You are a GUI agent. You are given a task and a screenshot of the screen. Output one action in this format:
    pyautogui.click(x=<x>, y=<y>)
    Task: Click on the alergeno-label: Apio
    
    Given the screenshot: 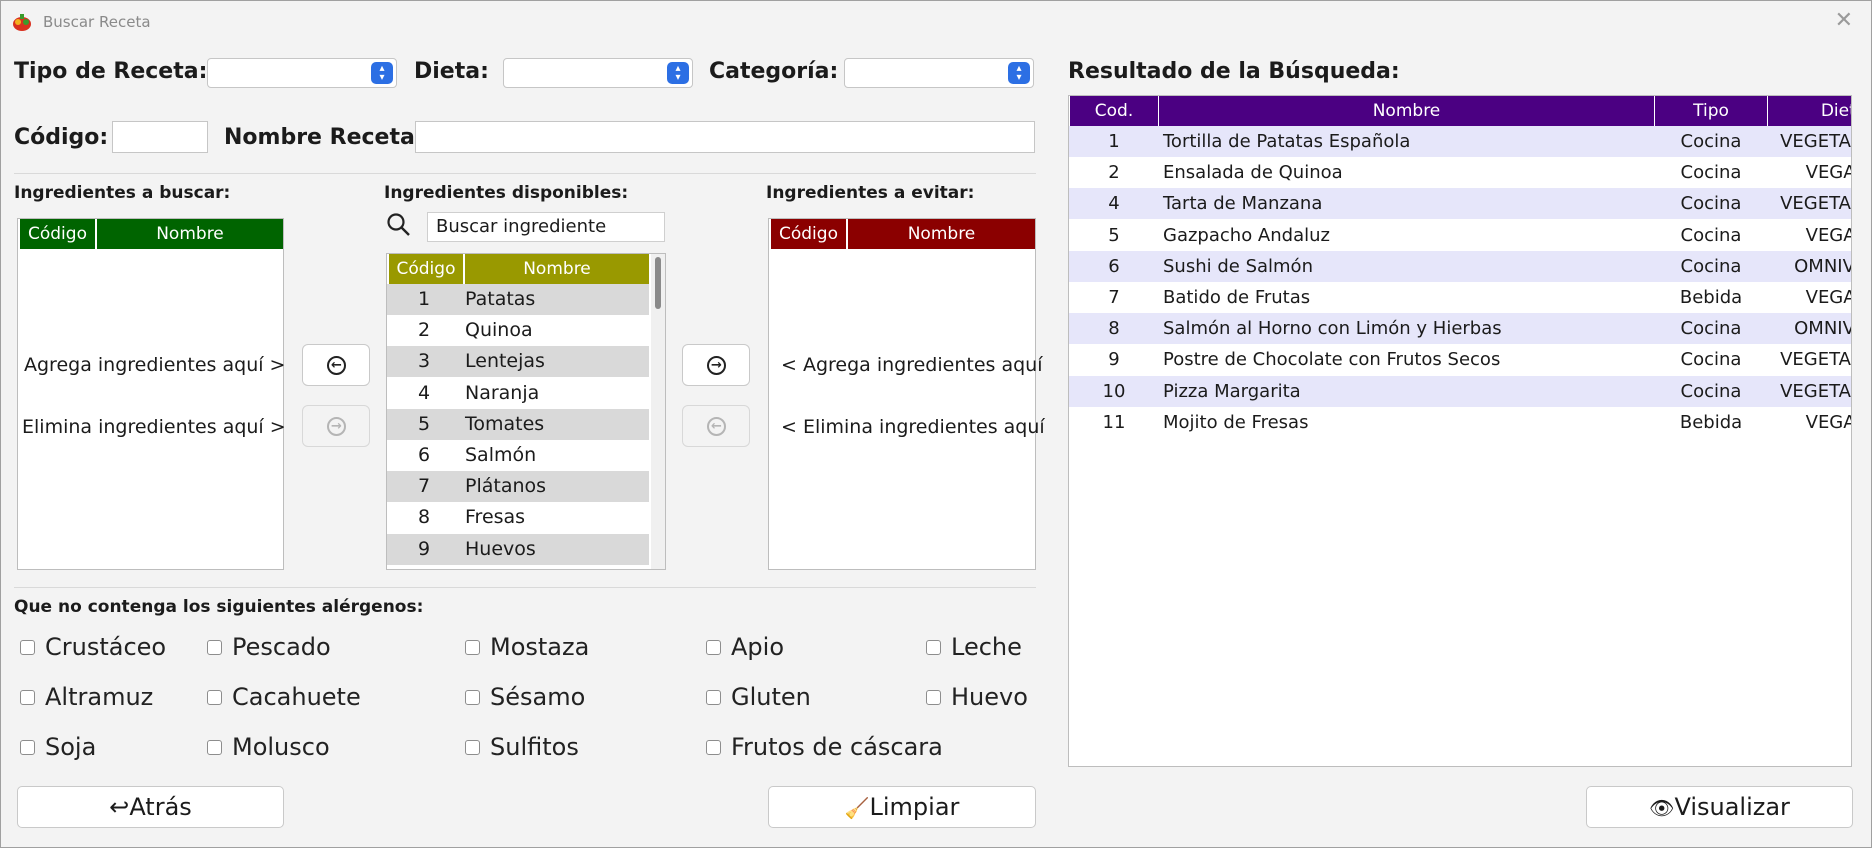 What is the action you would take?
    pyautogui.click(x=758, y=647)
    